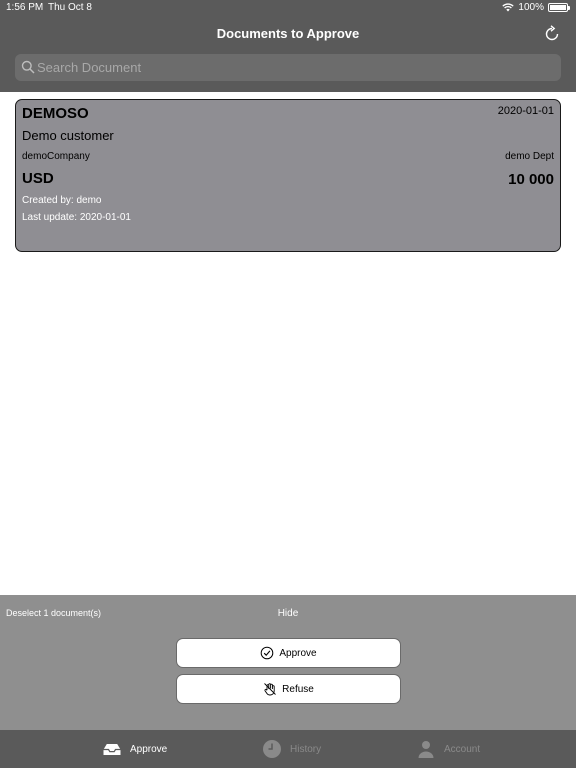  I want to click on tab-history: History, so click(291, 749).